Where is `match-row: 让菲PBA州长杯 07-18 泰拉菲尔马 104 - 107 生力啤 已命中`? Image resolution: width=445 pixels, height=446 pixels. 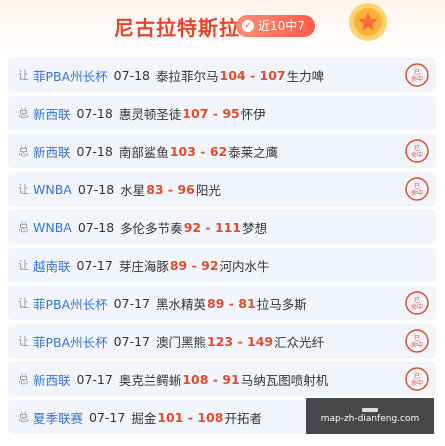 match-row: 让菲PBA州长杯 07-18 泰拉菲尔马 104 - 107 生力啤 已命中 is located at coordinates (222, 75).